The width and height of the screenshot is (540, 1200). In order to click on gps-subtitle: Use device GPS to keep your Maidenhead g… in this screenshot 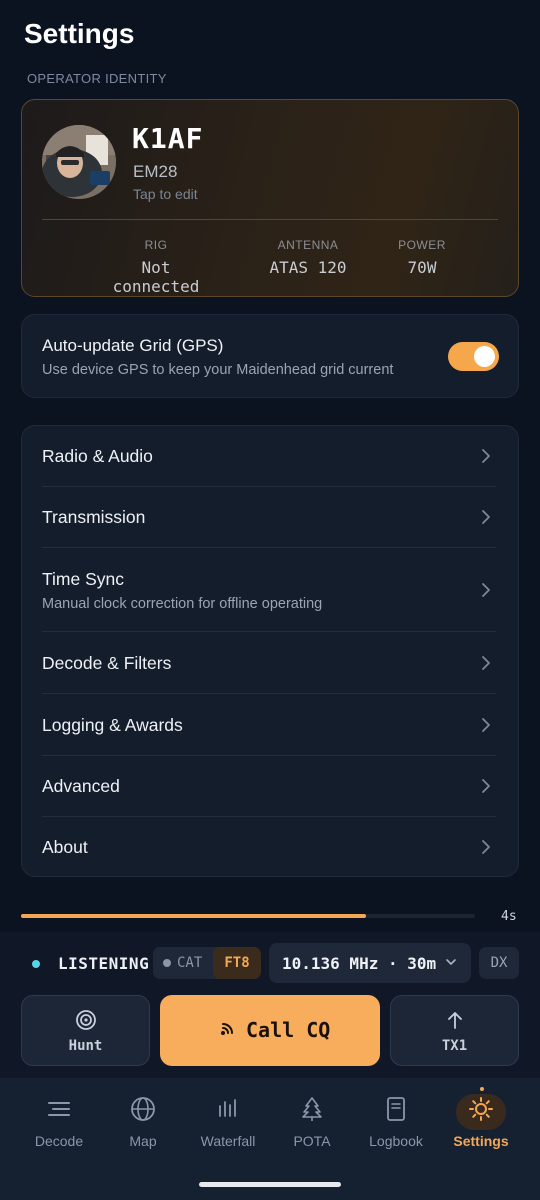, I will do `click(218, 370)`.